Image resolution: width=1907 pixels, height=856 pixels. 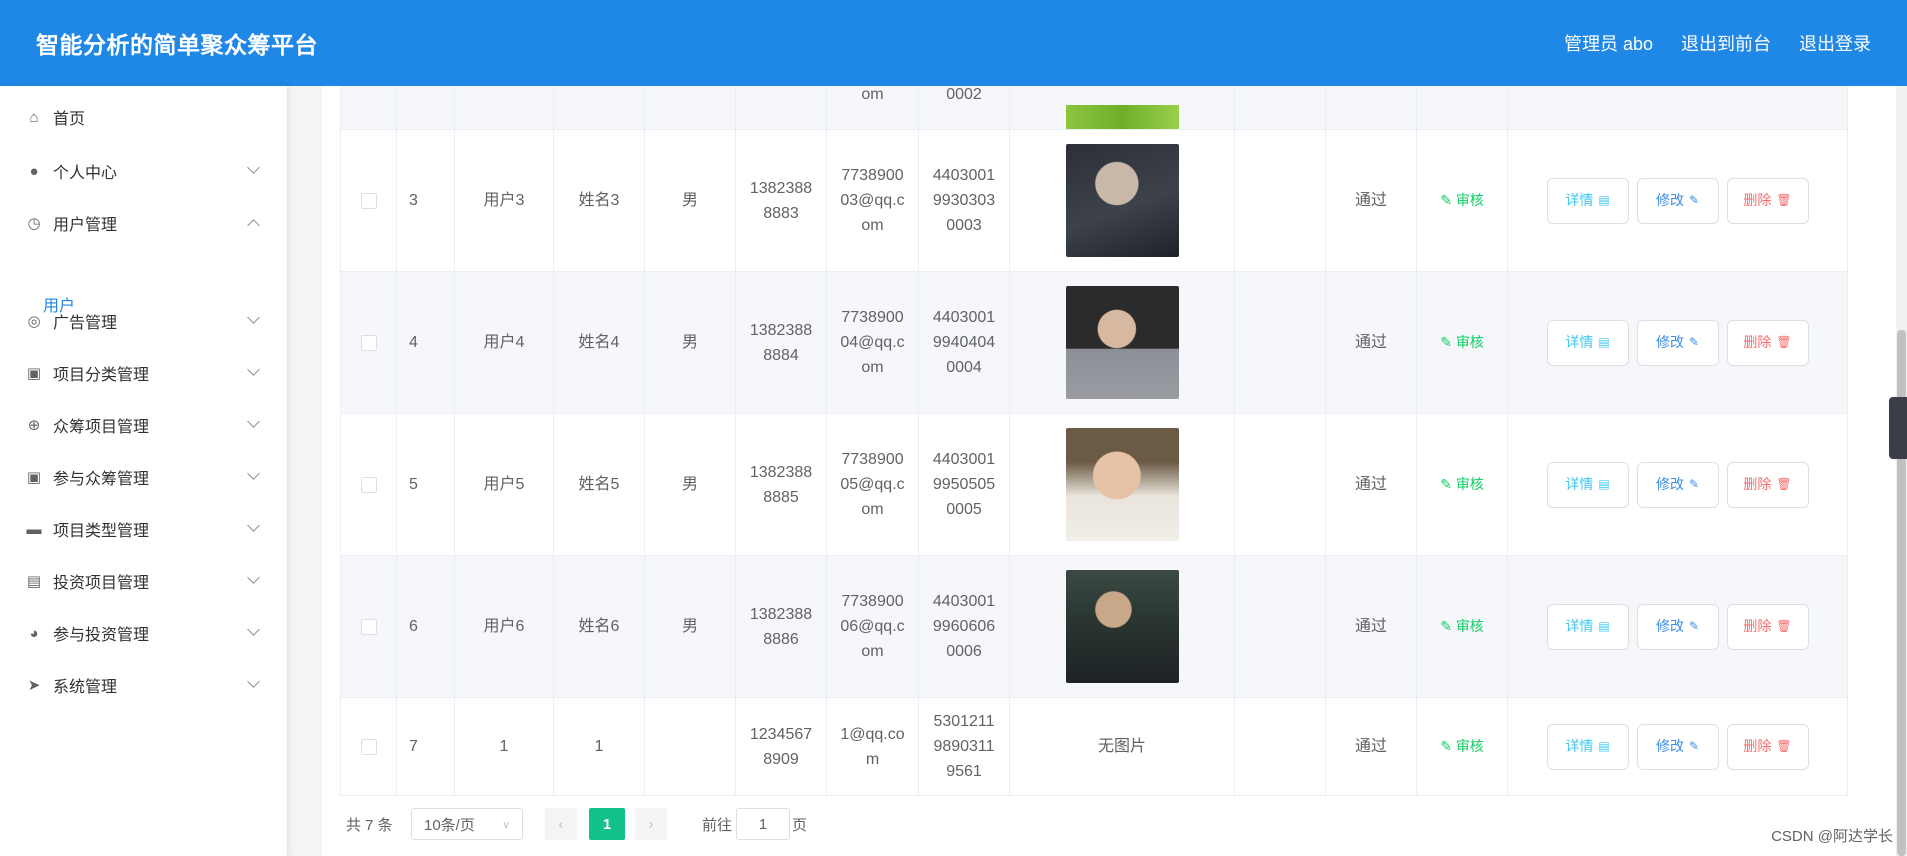 What do you see at coordinates (101, 531) in the screenshot?
I see `sidebar-item-label: 项目类型管理` at bounding box center [101, 531].